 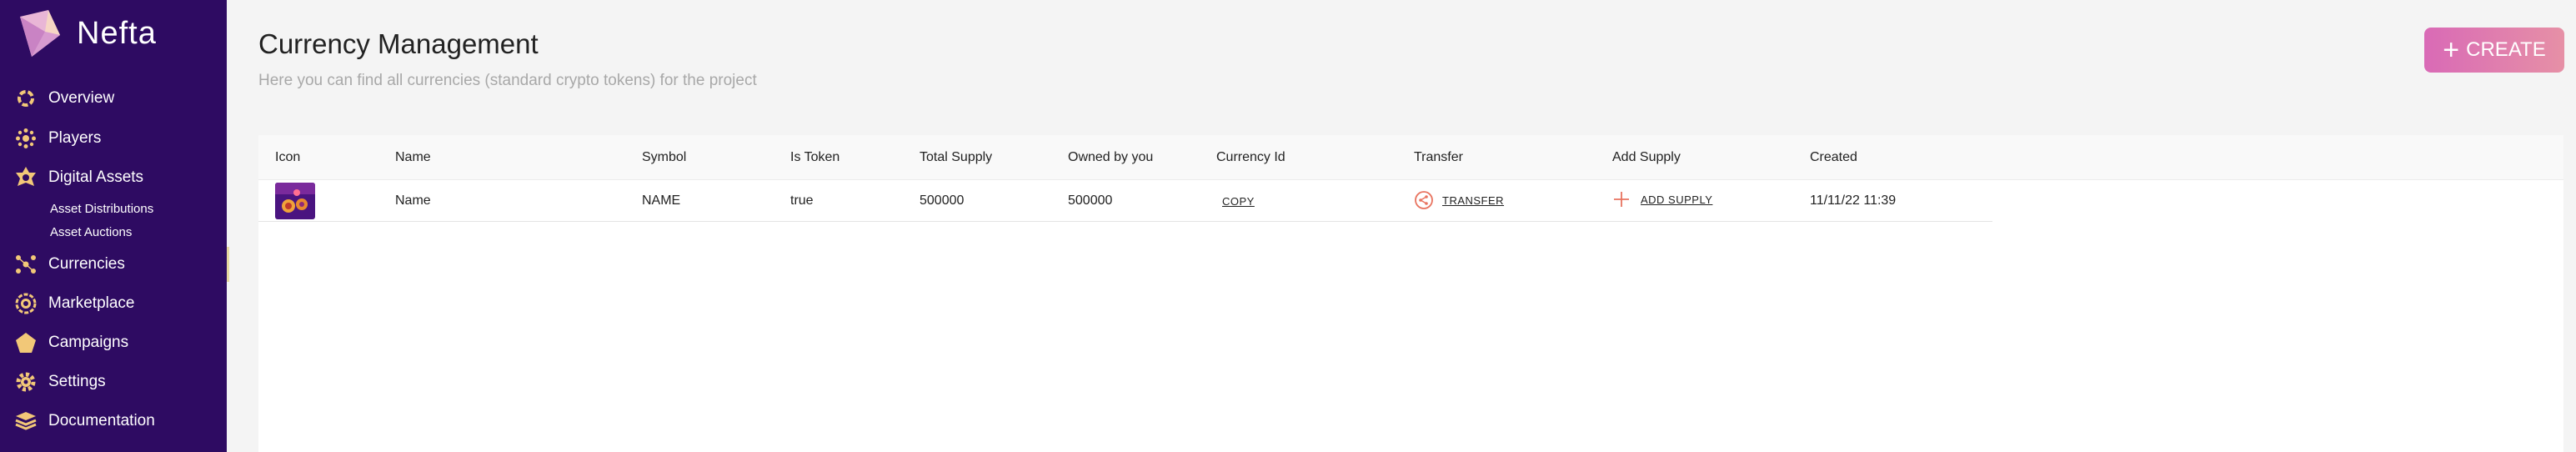 I want to click on sidebar-item-label: Players, so click(x=75, y=138).